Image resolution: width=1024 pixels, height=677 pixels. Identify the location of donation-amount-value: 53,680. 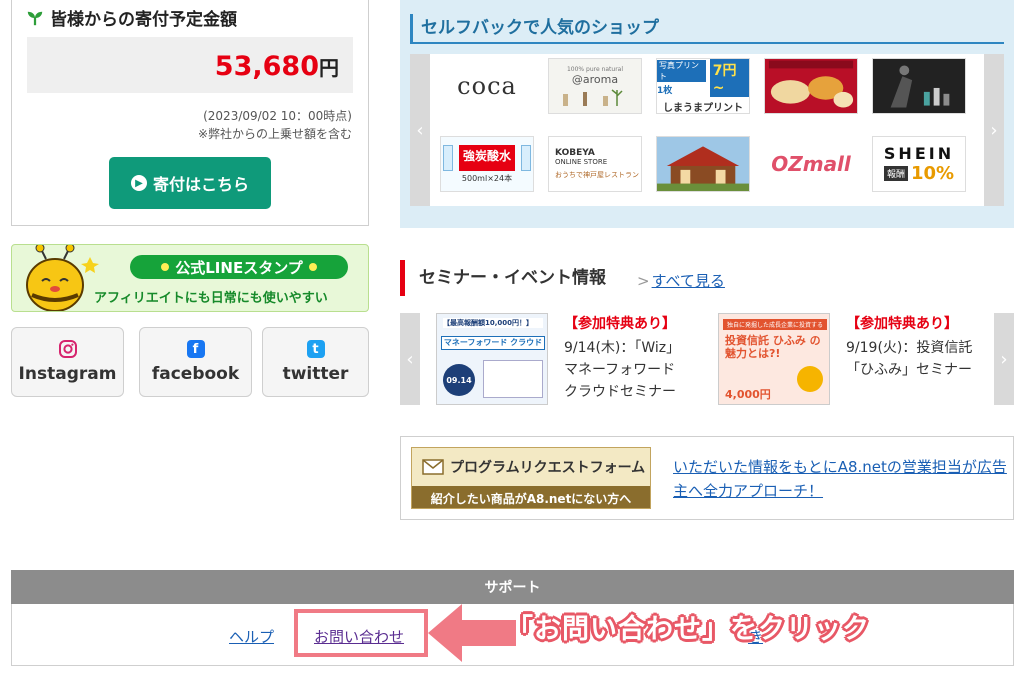
(266, 66).